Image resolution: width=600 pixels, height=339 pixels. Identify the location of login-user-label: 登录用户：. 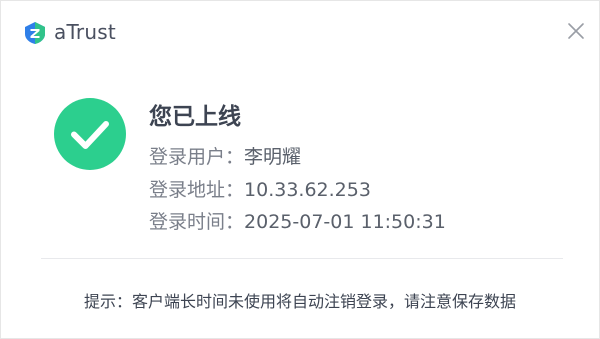
(197, 157).